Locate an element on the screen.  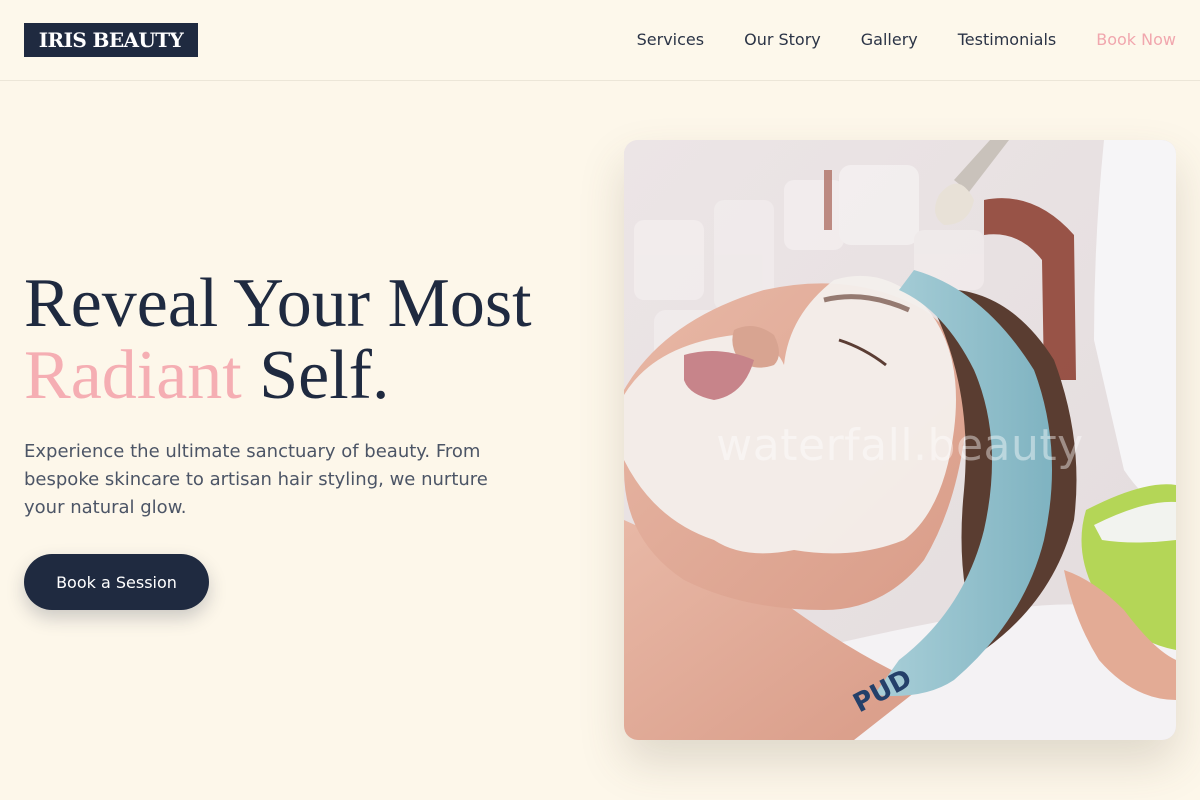
book-session-button: Book a Session is located at coordinates (116, 582).